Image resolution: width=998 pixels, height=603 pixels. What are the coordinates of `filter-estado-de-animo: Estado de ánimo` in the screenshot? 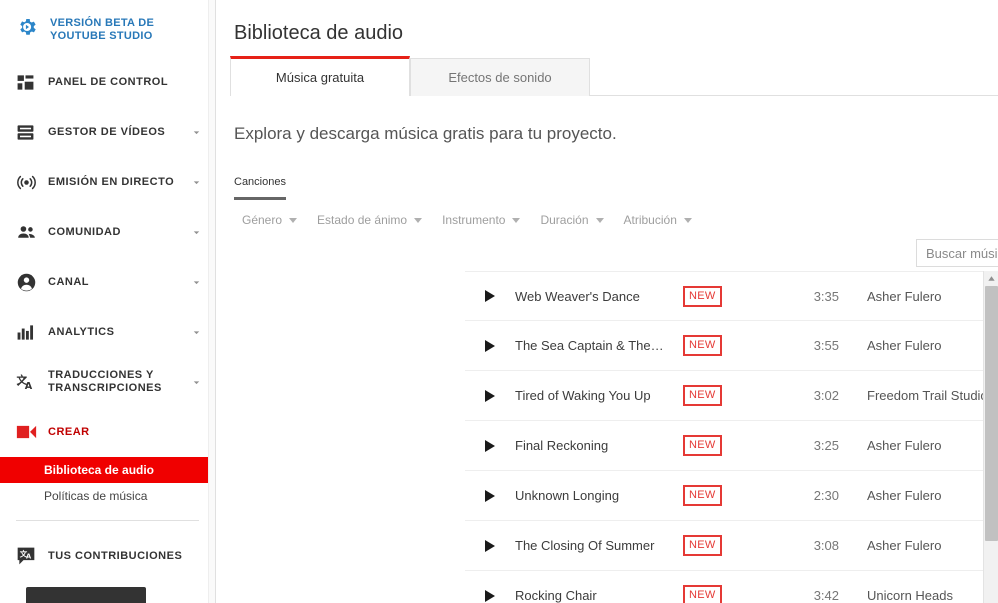 It's located at (379, 220).